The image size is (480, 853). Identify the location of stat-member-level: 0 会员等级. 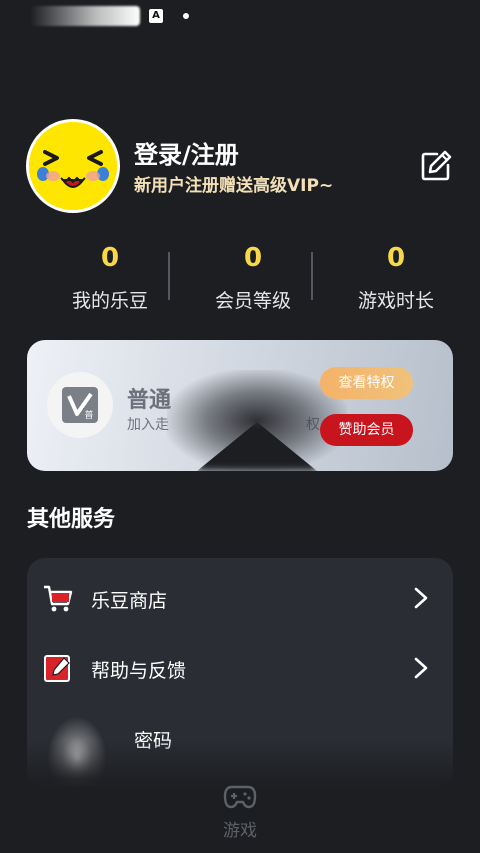
(253, 276).